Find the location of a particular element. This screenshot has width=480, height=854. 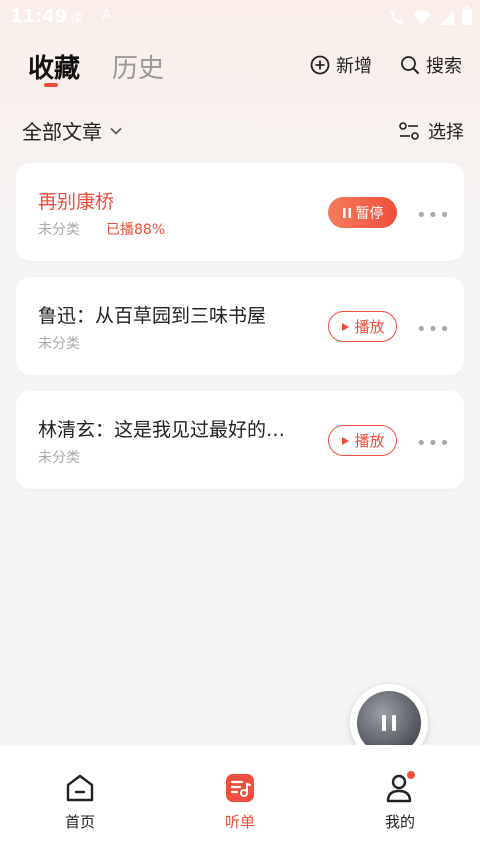

search-button-label: 搜索 is located at coordinates (444, 66).